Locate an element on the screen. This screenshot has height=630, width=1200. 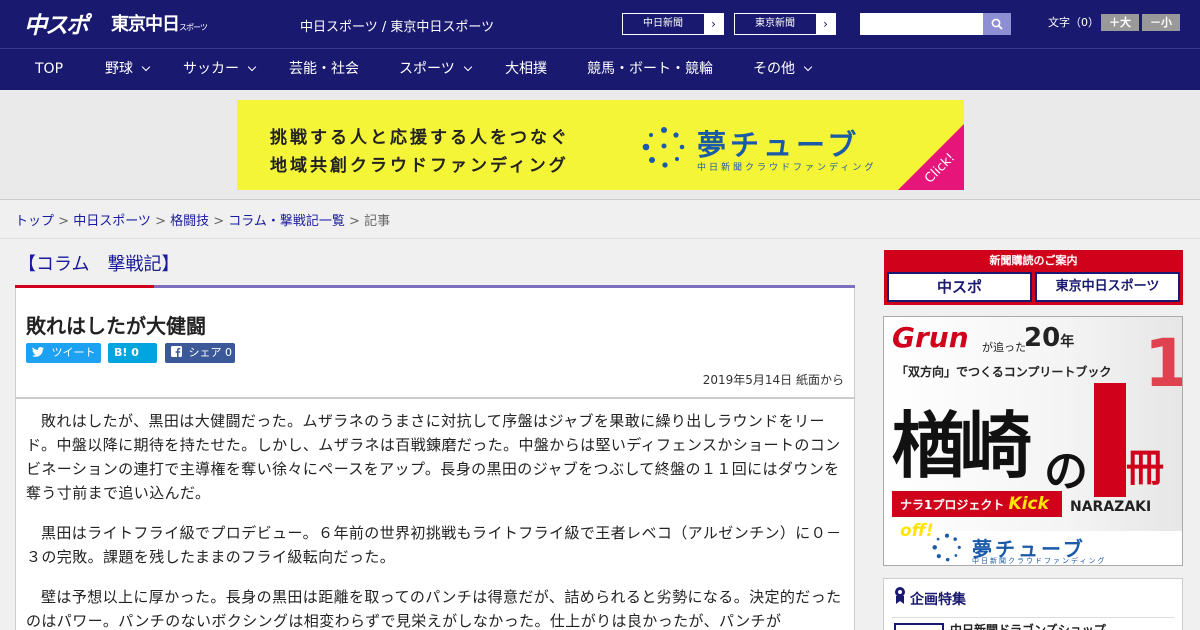
hatena-button: B! 0 is located at coordinates (132, 353).